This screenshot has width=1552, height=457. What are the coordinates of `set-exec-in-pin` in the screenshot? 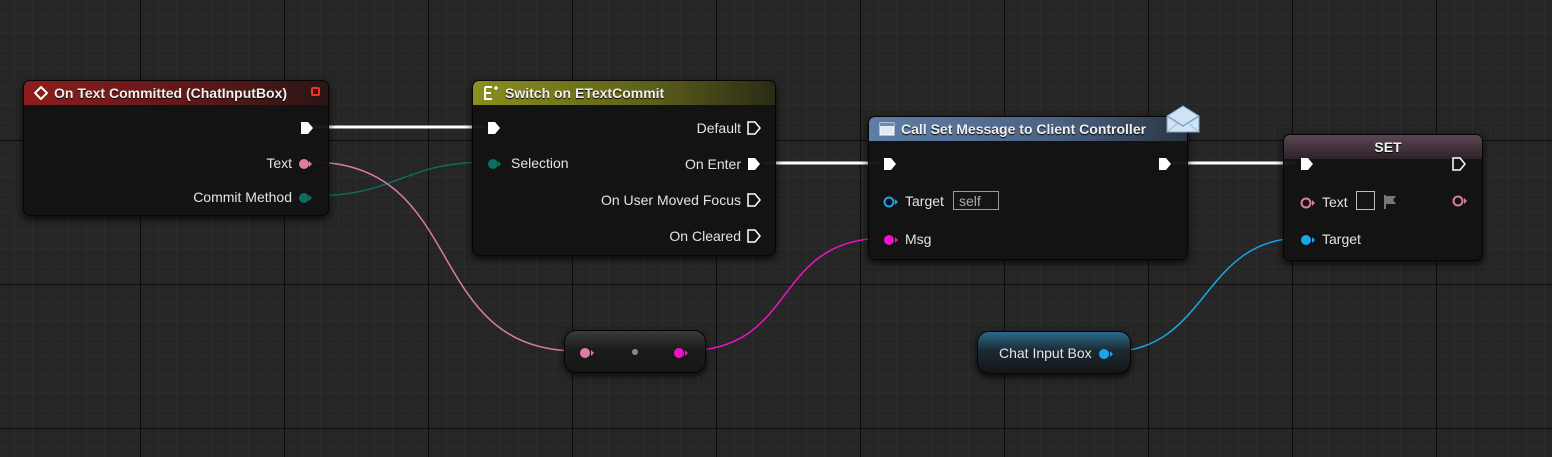 It's located at (1307, 166).